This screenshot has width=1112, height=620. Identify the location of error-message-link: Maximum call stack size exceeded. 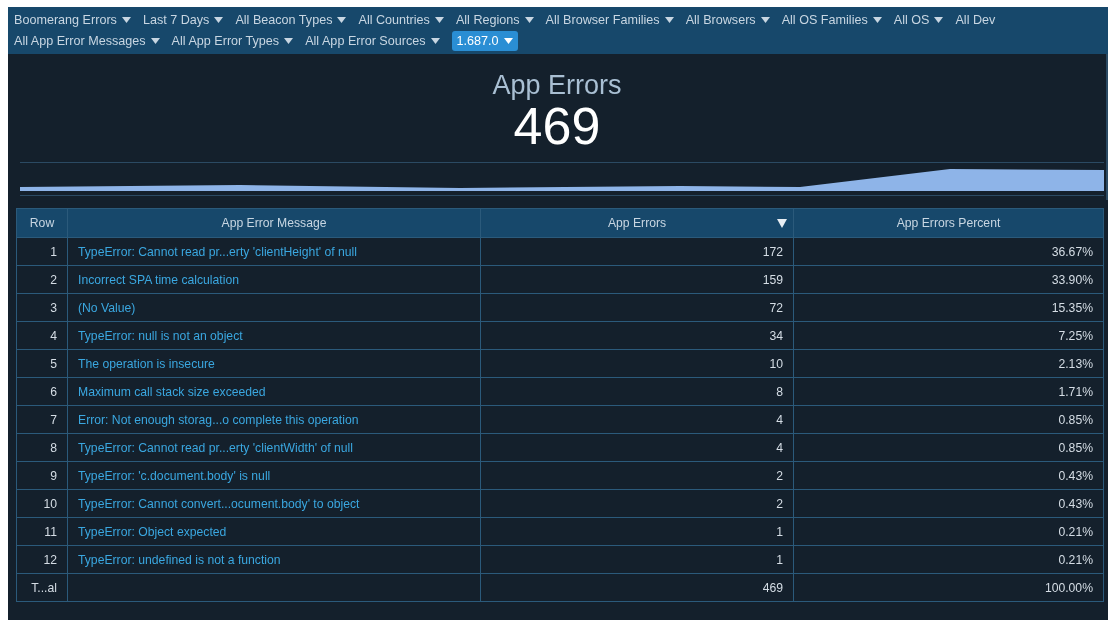
(274, 391).